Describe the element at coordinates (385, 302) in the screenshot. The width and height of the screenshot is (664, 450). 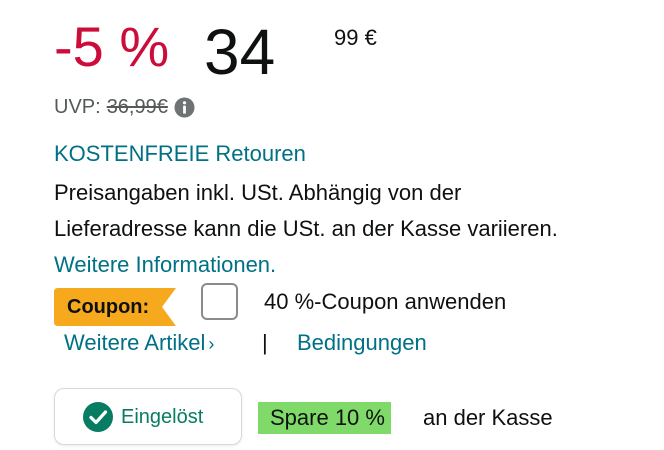
I see `coupon-apply-label: 40 %-Coupon anwenden` at that location.